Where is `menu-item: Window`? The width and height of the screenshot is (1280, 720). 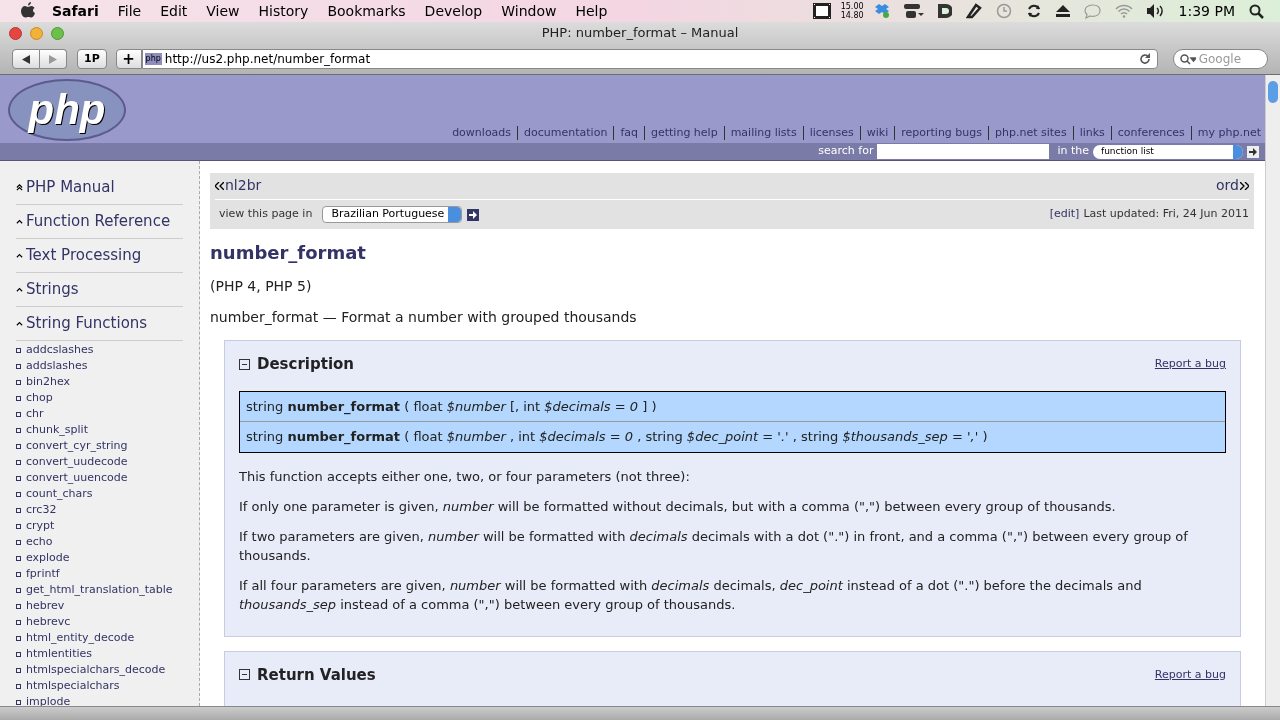
menu-item: Window is located at coordinates (529, 11).